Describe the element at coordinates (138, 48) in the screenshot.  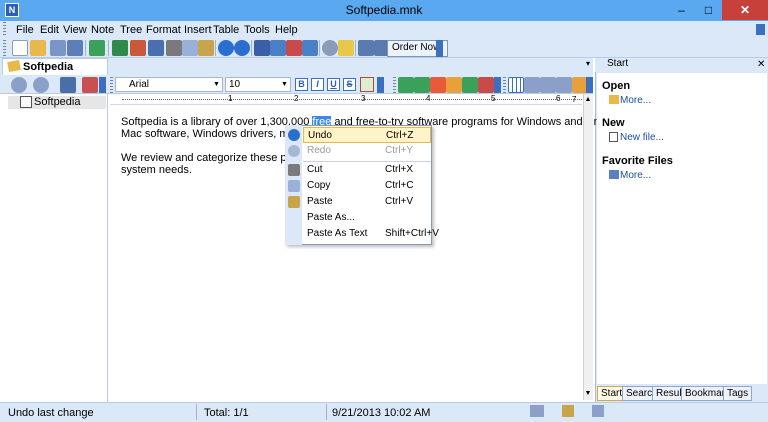
I see `delete-icon` at that location.